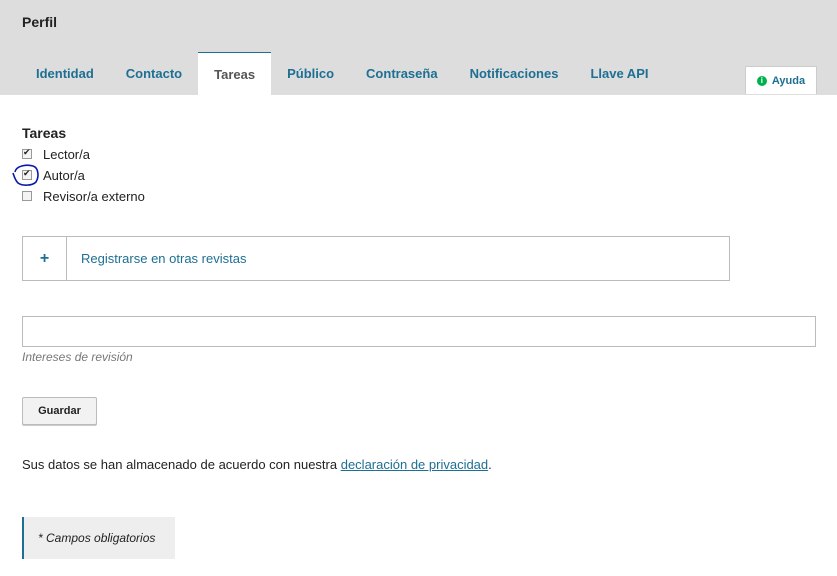 This screenshot has width=837, height=576. Describe the element at coordinates (514, 73) in the screenshot. I see `tab-notificaciones: Notificaciones` at that location.